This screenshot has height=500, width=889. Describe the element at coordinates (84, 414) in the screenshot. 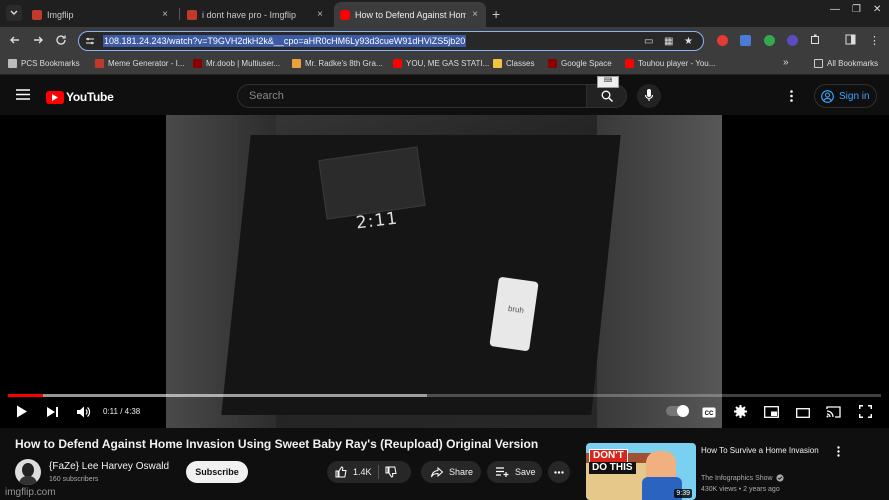

I see `mute-button` at that location.